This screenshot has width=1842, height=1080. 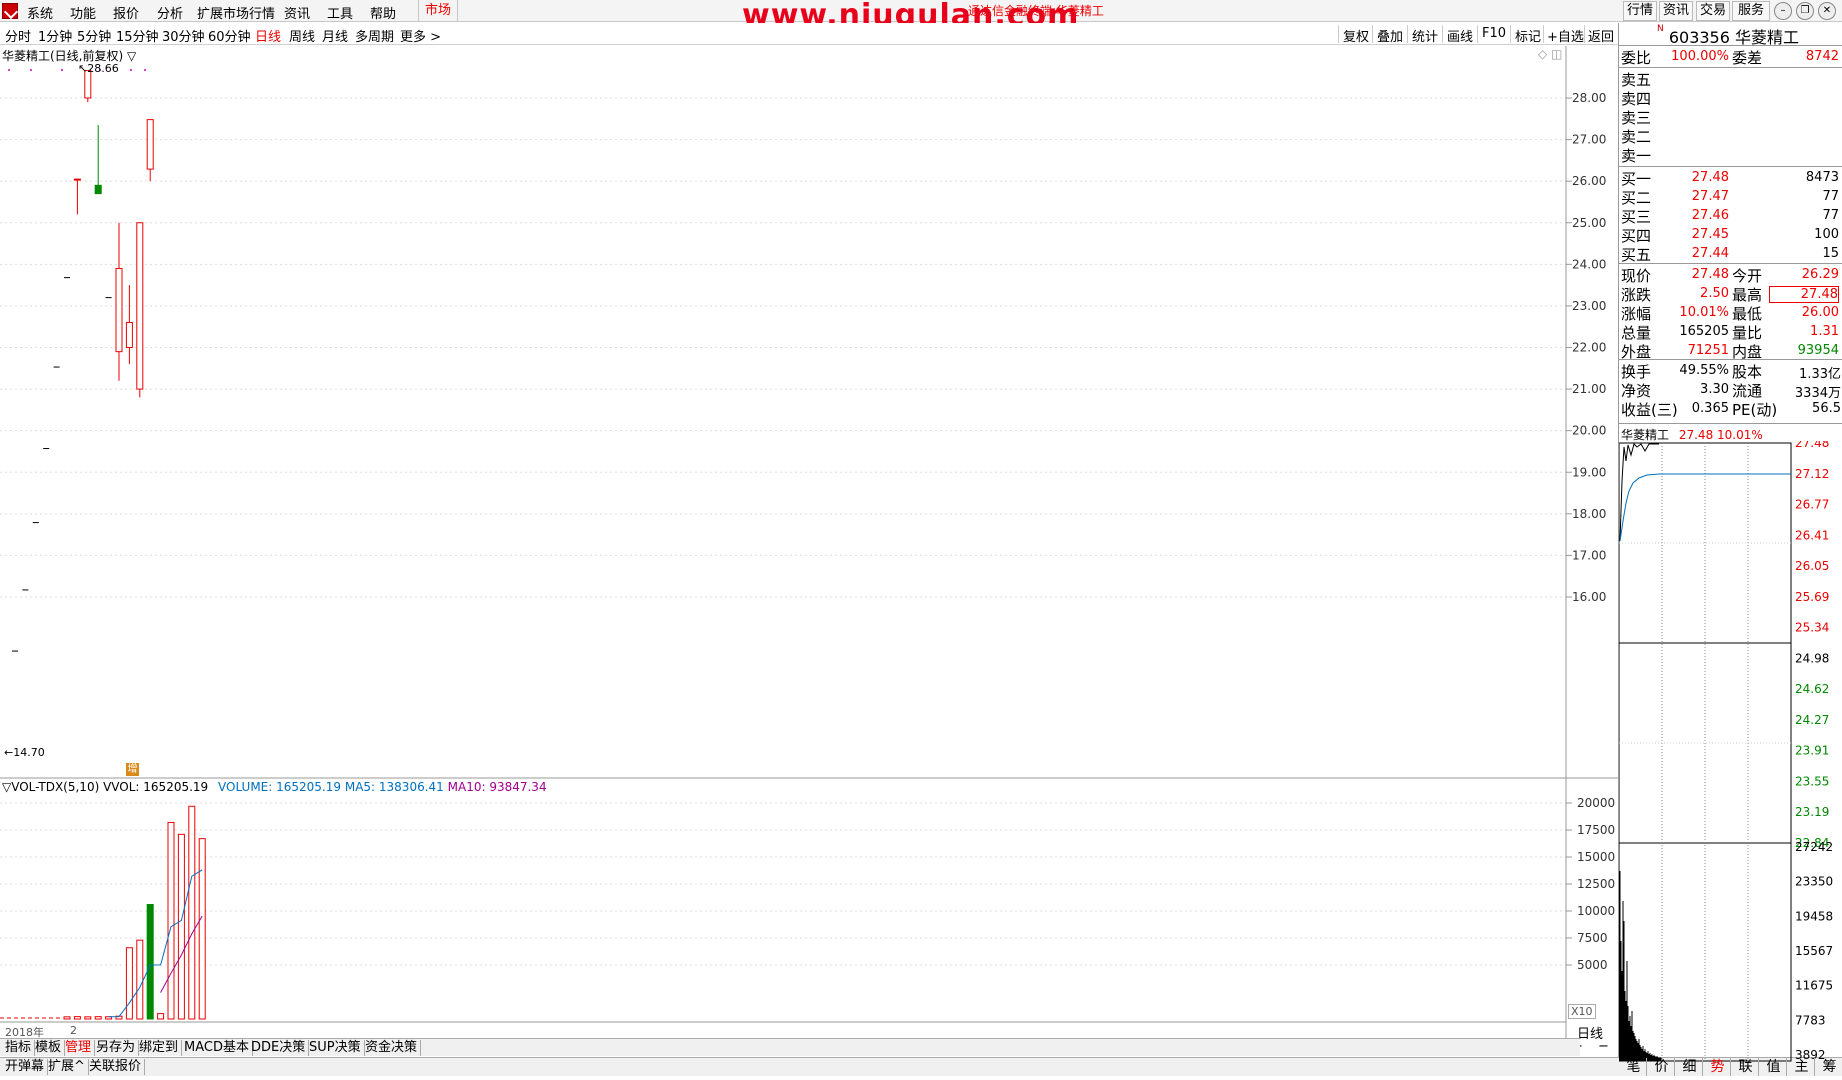 What do you see at coordinates (155, 943) in the screenshot?
I see `ma5-line` at bounding box center [155, 943].